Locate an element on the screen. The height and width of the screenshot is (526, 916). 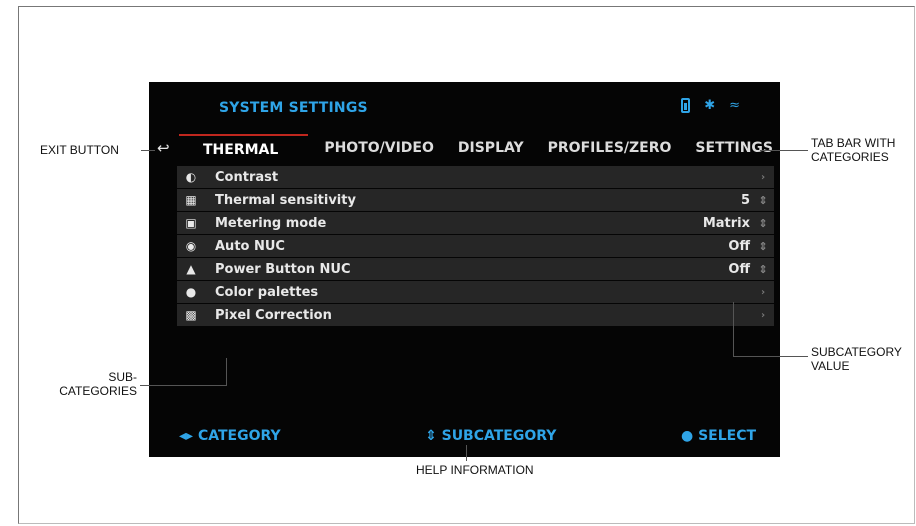
tab-display: DISPLAY is located at coordinates (491, 148).